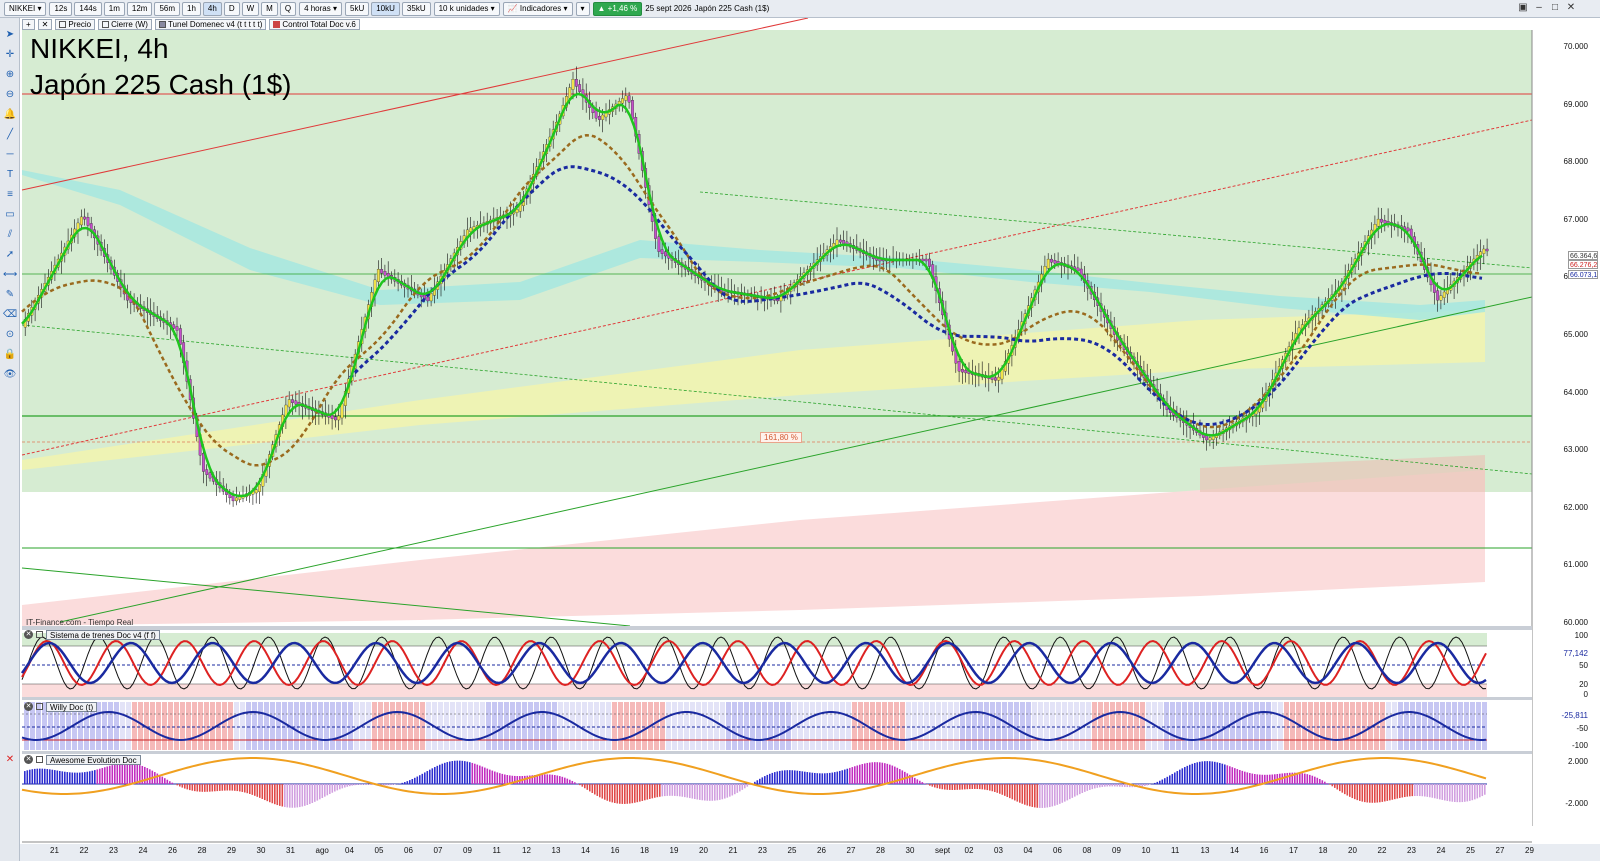 Image resolution: width=1600 pixels, height=861 pixels. I want to click on cursor-icon: ➤, so click(10, 35).